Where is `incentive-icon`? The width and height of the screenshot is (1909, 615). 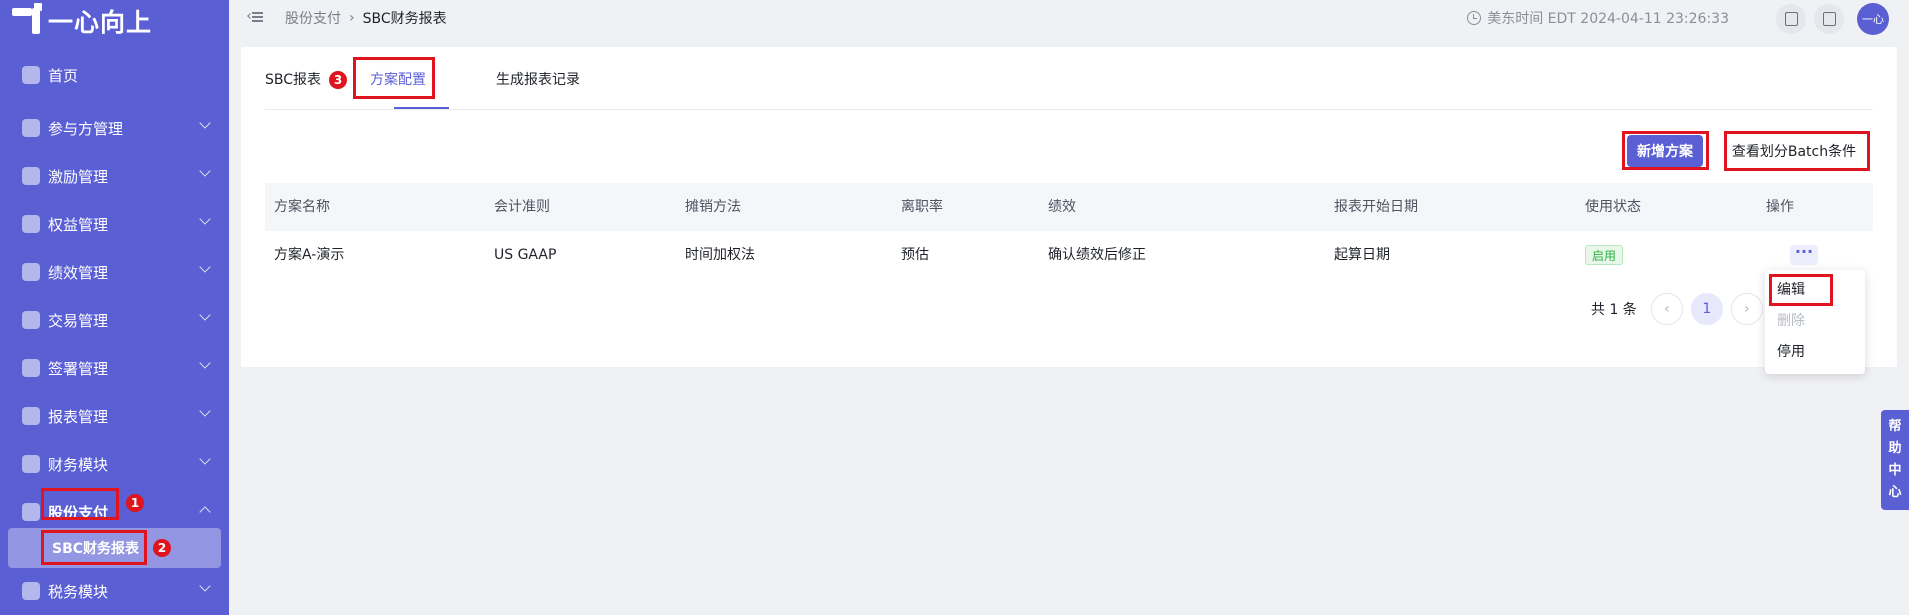
incentive-icon is located at coordinates (31, 176).